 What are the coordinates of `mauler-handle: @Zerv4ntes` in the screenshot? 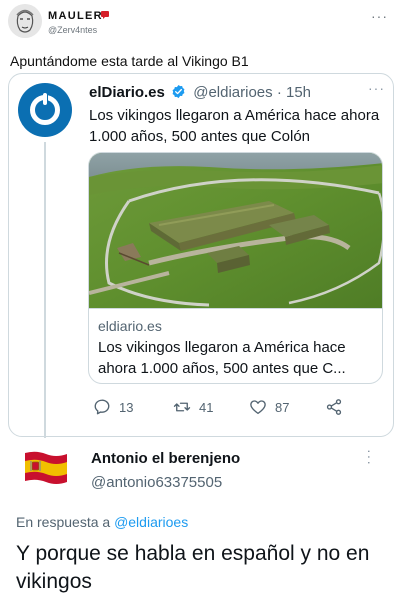 It's located at (72, 30).